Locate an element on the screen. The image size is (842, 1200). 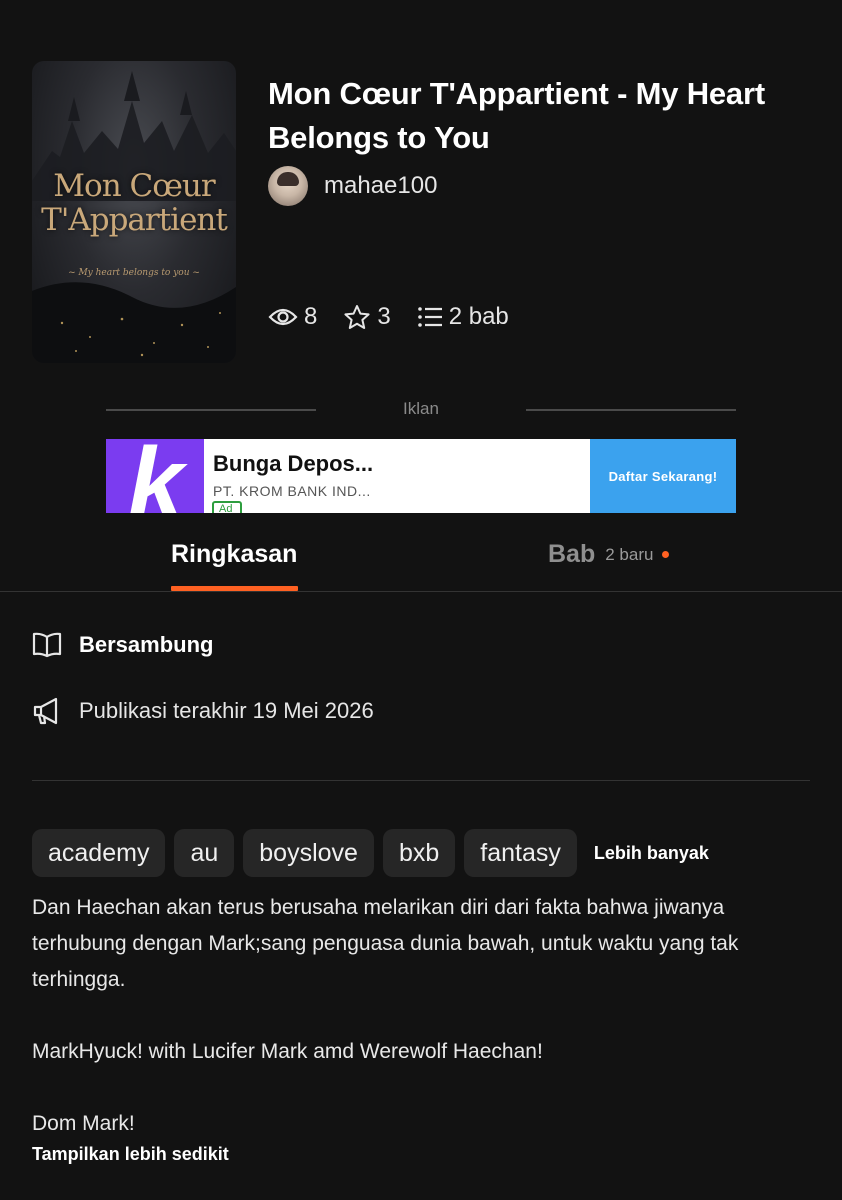
last-published: Publikasi terakhir 19 Mei 2026 is located at coordinates (203, 711).